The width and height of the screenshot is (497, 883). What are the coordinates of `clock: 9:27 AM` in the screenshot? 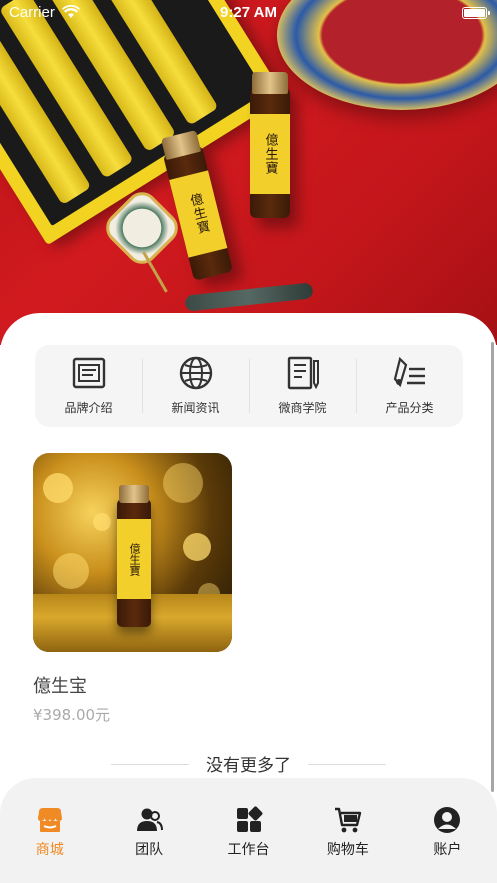 It's located at (248, 12).